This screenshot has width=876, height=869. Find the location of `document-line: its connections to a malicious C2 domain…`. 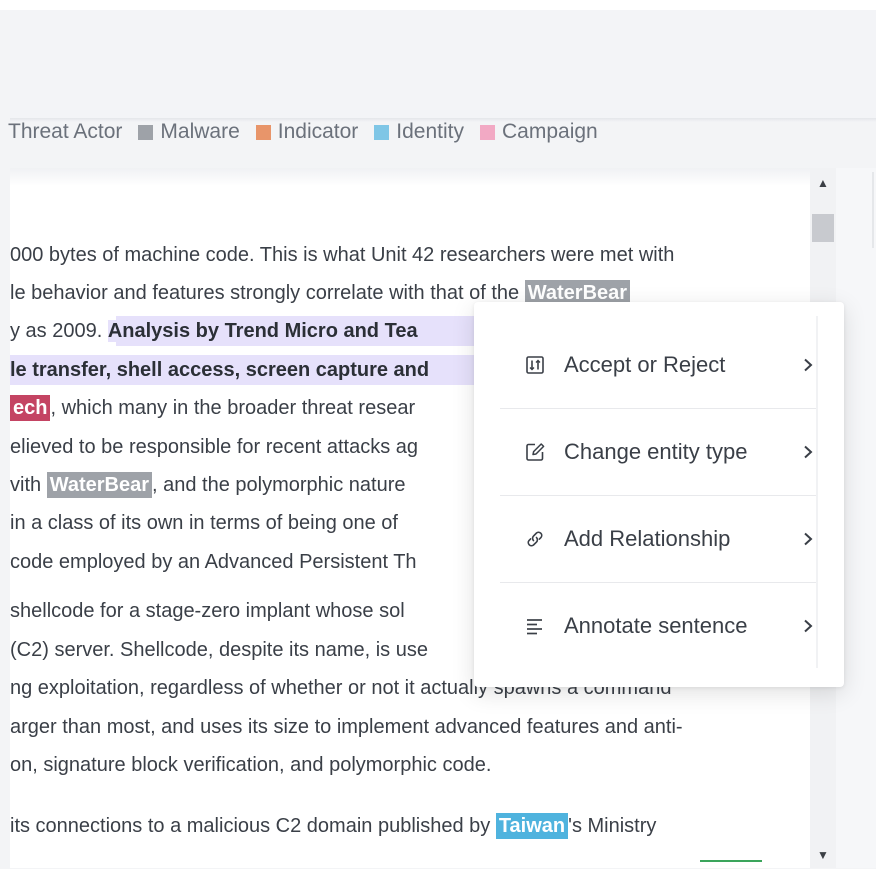

document-line: its connections to a malicious C2 domain… is located at coordinates (333, 826).